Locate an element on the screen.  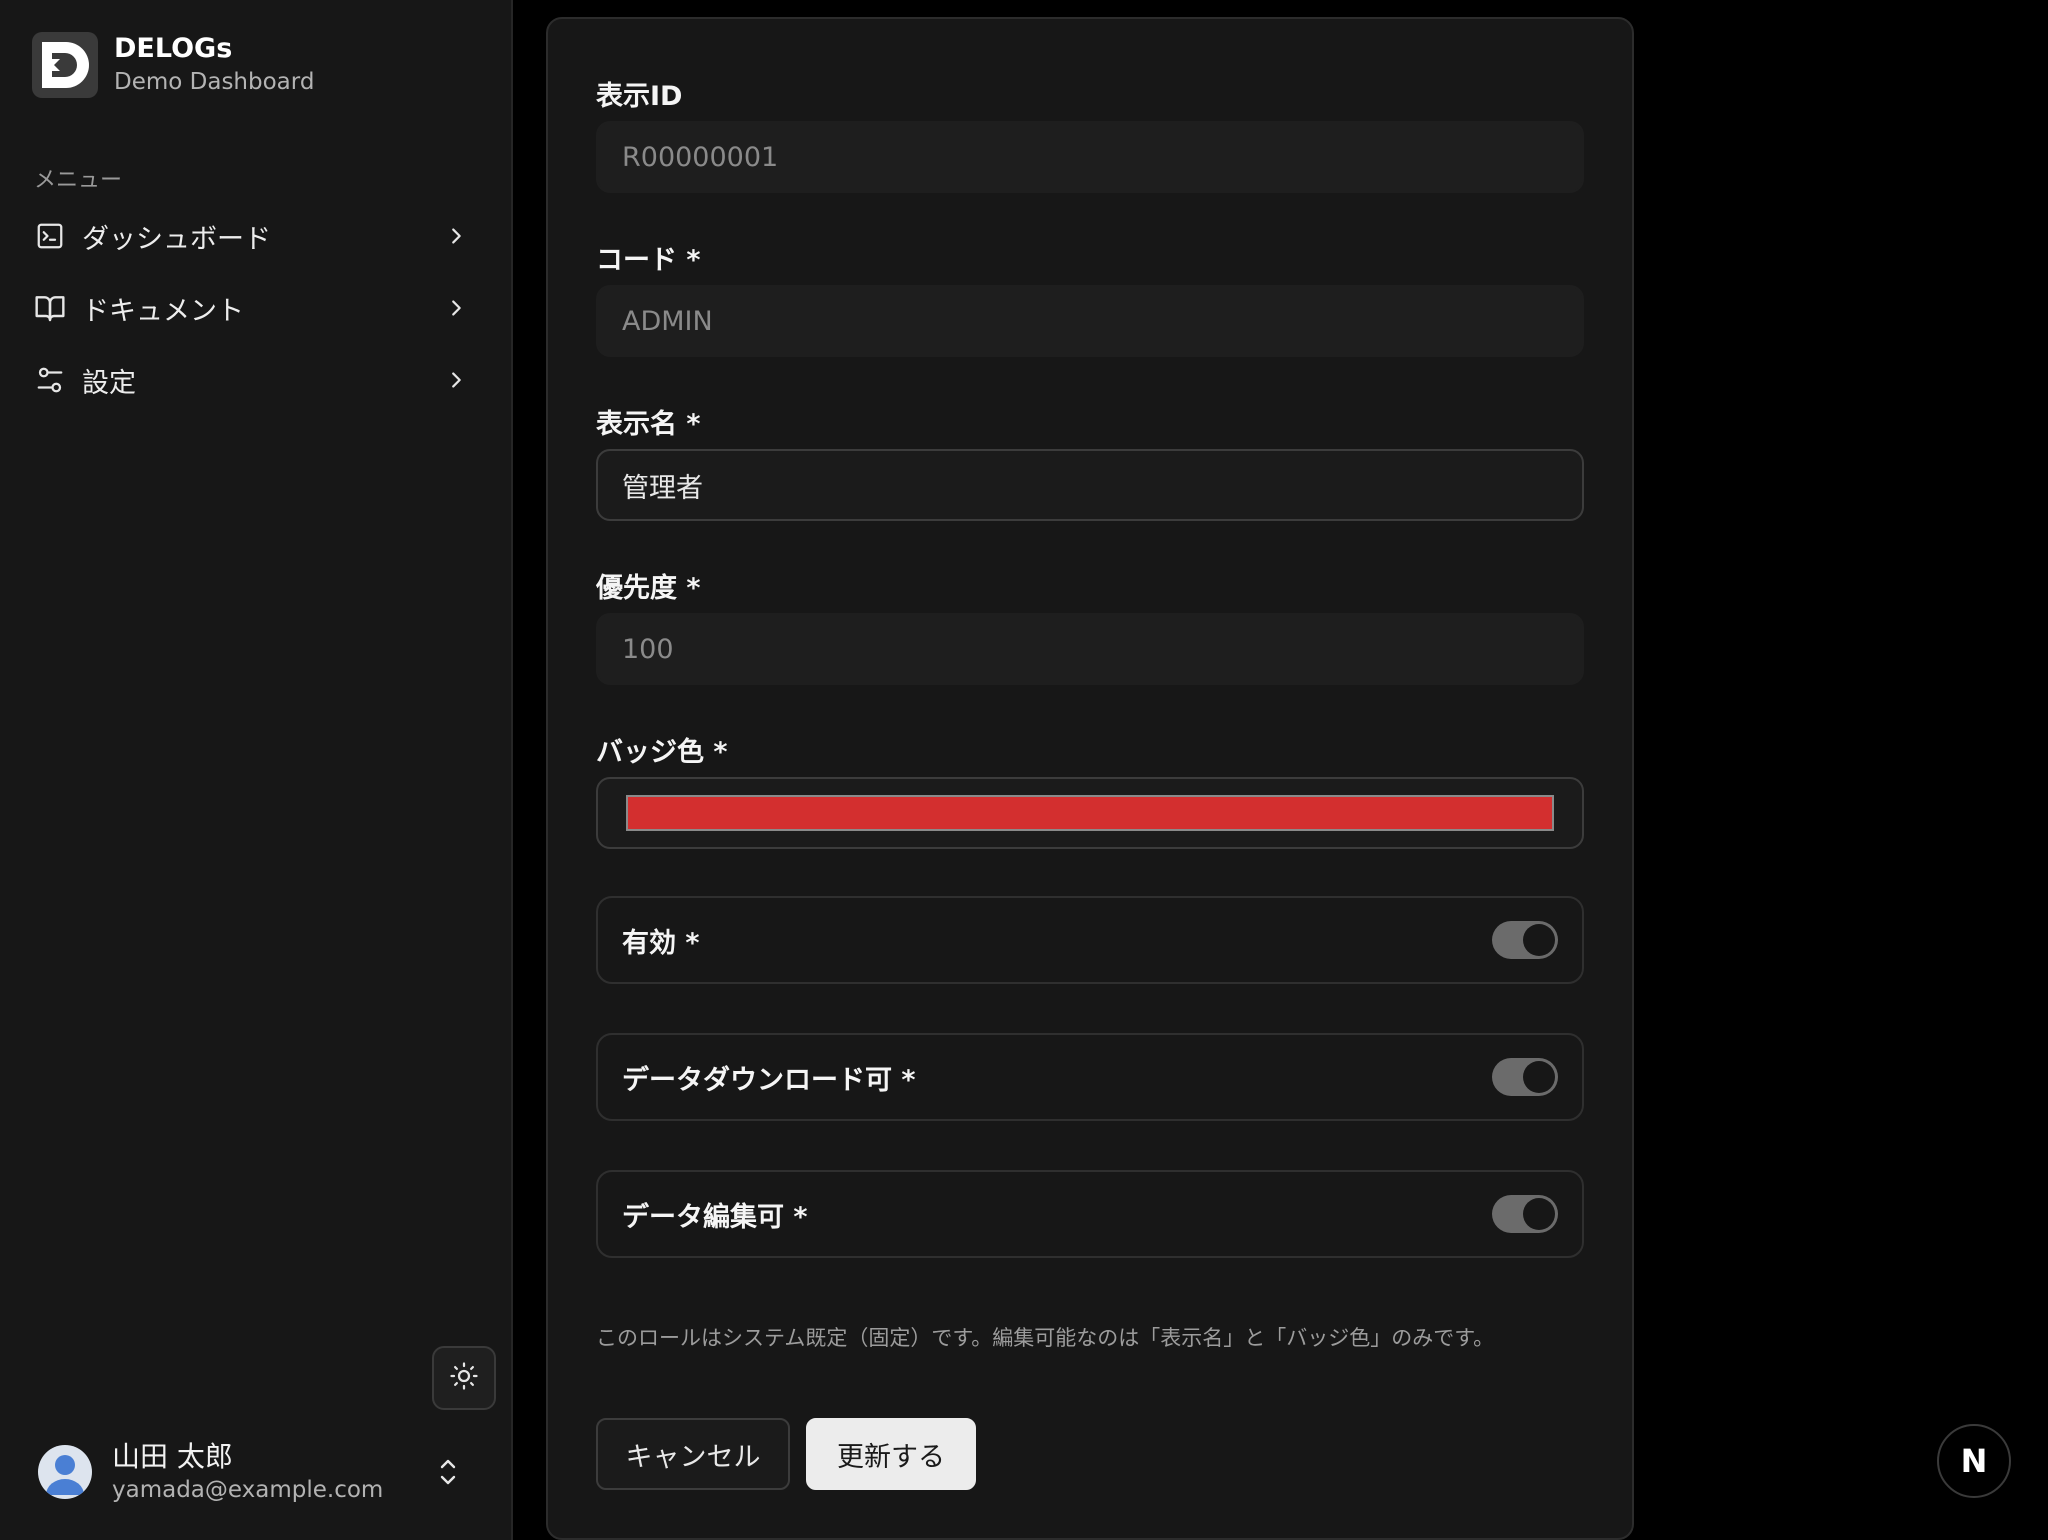
edit-switch is located at coordinates (1525, 1214).